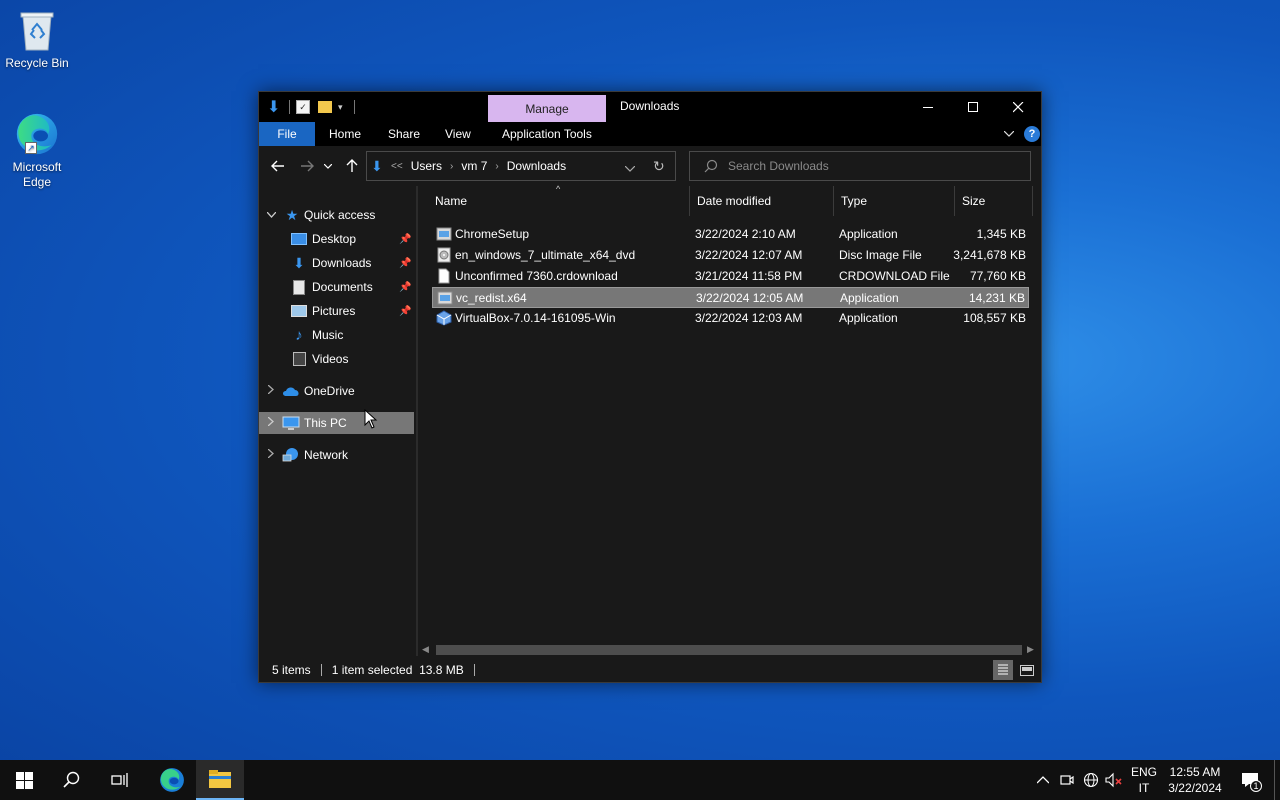 The width and height of the screenshot is (1280, 800). Describe the element at coordinates (274, 107) in the screenshot. I see `downloads-folder-icon: ⬇` at that location.